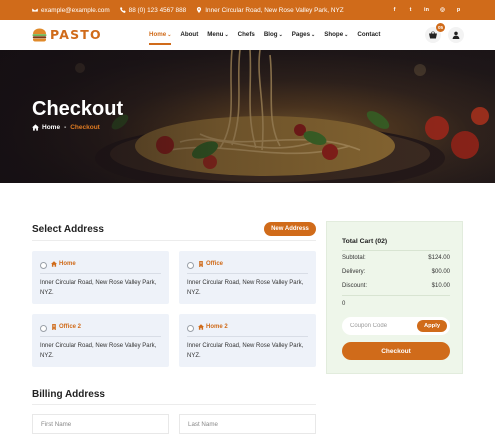 Image resolution: width=495 pixels, height=445 pixels. What do you see at coordinates (35, 10) in the screenshot?
I see `mail-icon` at bounding box center [35, 10].